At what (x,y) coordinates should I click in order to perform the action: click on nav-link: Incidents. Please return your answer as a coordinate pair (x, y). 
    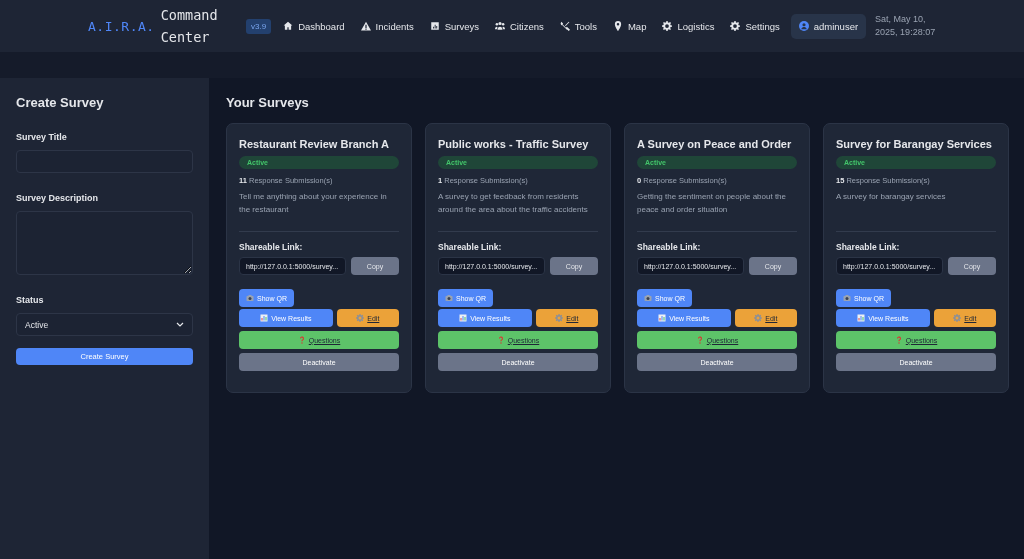
    Looking at the image, I should click on (387, 26).